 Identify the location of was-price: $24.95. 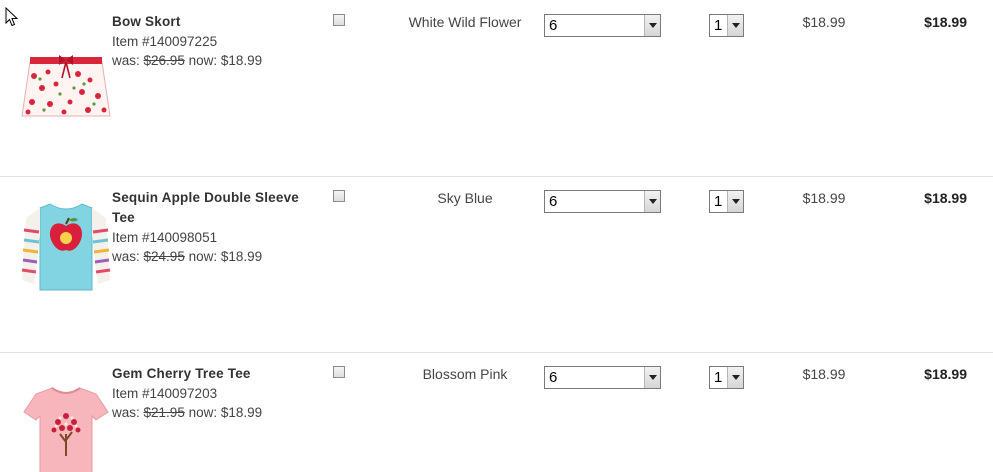
(164, 256).